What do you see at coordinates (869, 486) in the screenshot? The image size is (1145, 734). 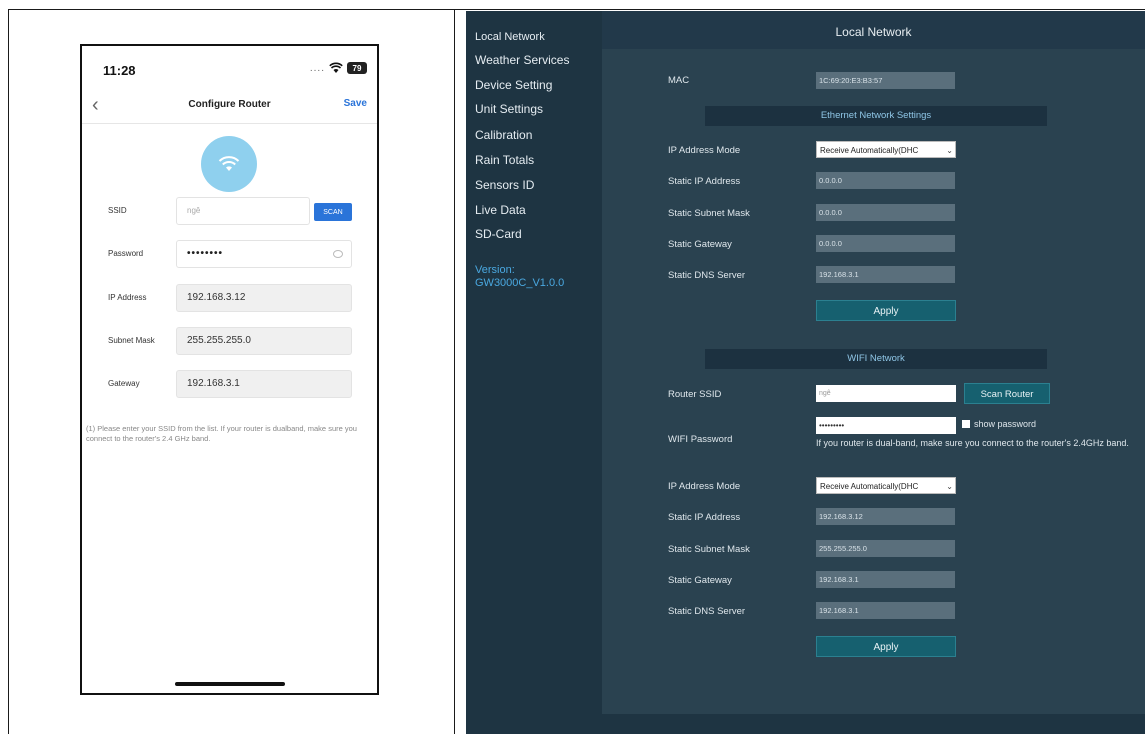 I see `wifi-ip-mode-value: Receive Automatically(DHC` at bounding box center [869, 486].